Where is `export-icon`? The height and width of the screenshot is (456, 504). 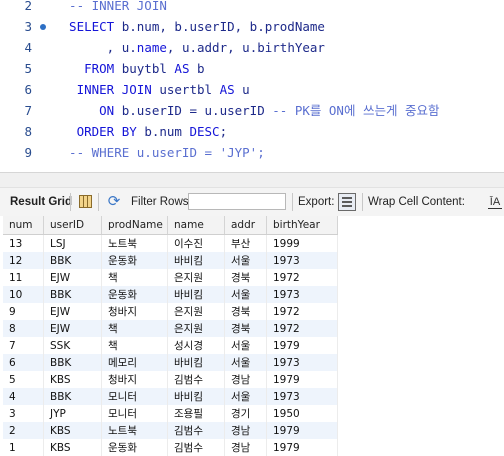 export-icon is located at coordinates (347, 202).